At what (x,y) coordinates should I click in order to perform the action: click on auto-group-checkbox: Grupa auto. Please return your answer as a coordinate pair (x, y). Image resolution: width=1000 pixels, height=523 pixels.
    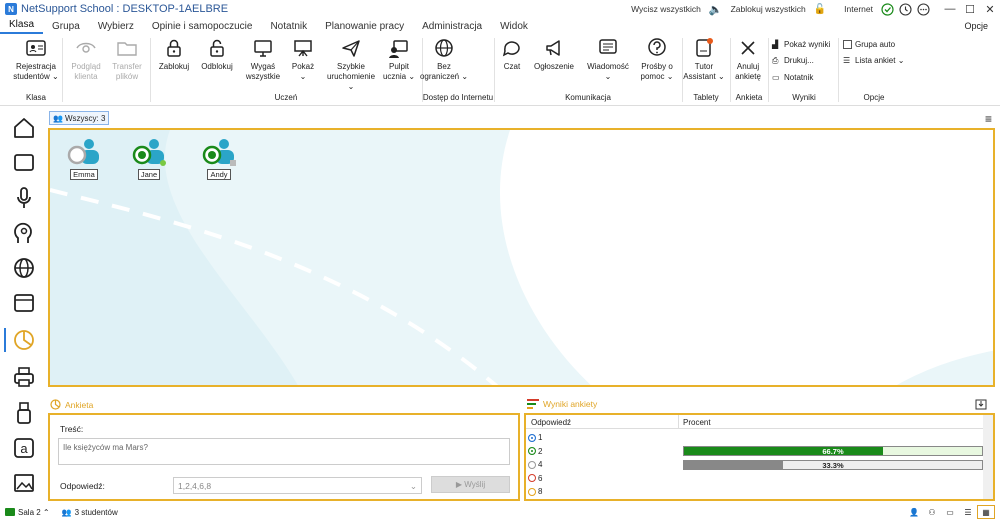
    Looking at the image, I should click on (869, 44).